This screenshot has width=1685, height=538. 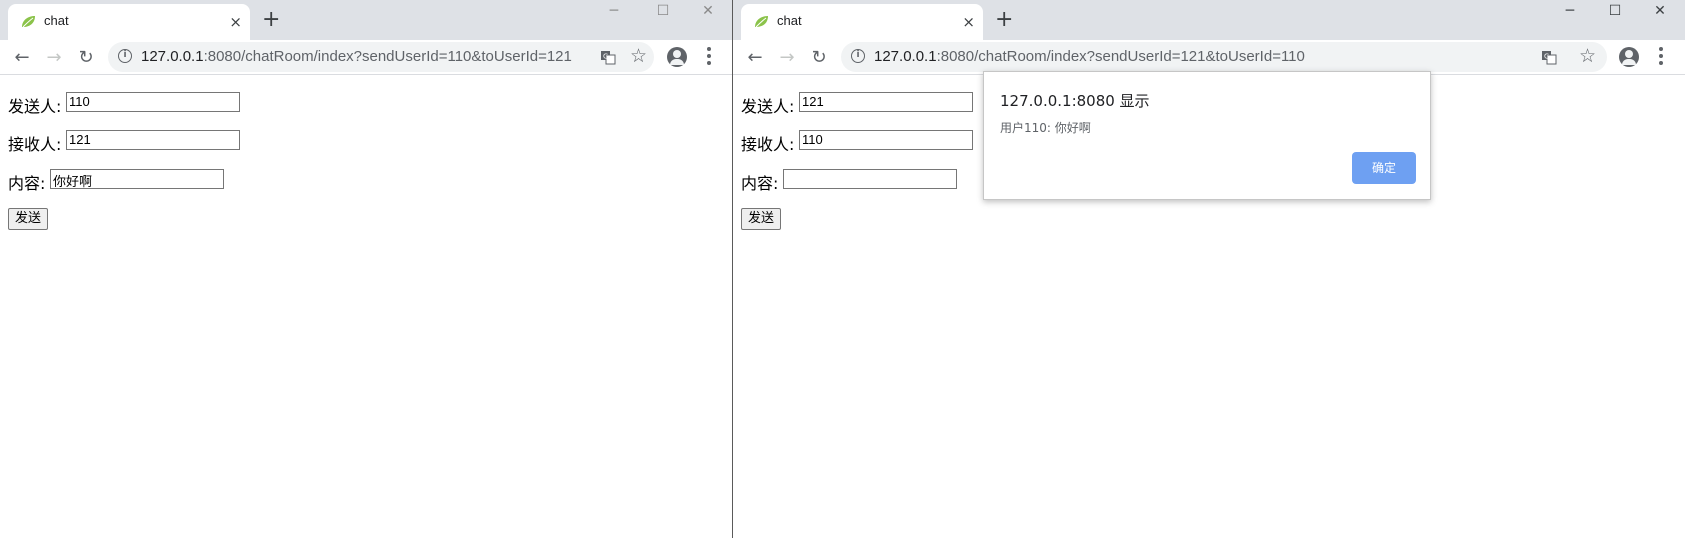 I want to click on content-input, so click(x=870, y=179).